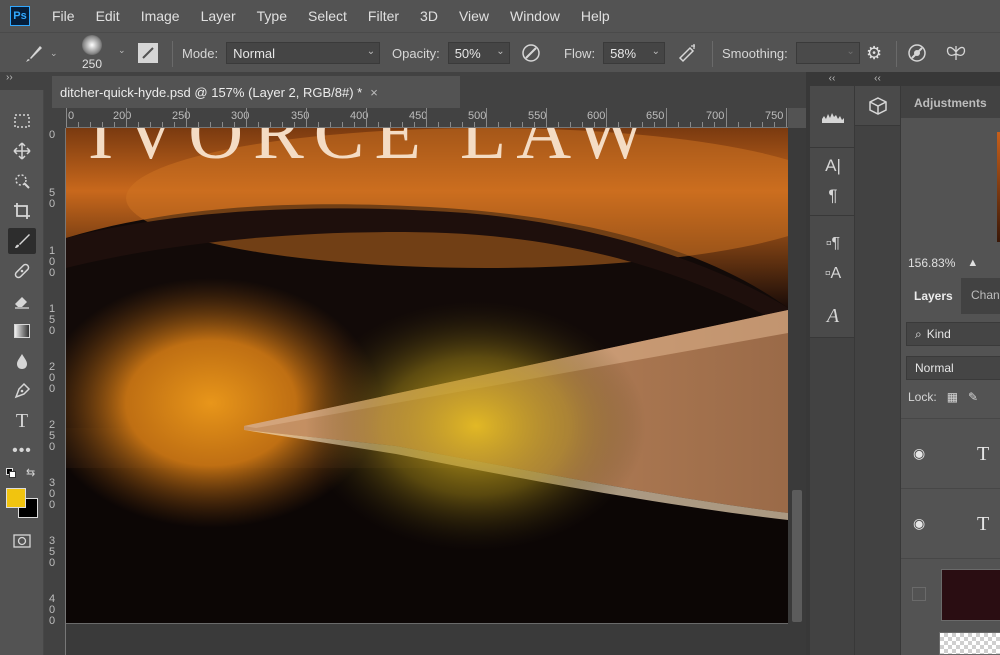 The height and width of the screenshot is (655, 1000). Describe the element at coordinates (634, 53) in the screenshot. I see `flow-input: 58% ⌄` at that location.